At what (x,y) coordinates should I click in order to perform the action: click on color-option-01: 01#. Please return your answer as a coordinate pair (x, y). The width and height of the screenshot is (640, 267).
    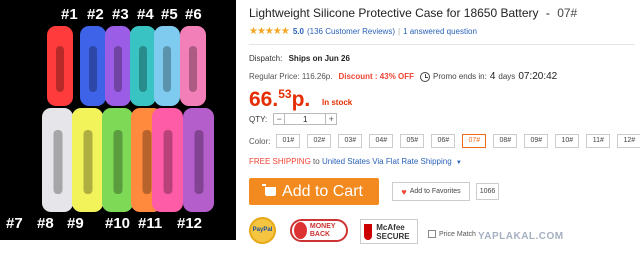
    Looking at the image, I should click on (288, 141).